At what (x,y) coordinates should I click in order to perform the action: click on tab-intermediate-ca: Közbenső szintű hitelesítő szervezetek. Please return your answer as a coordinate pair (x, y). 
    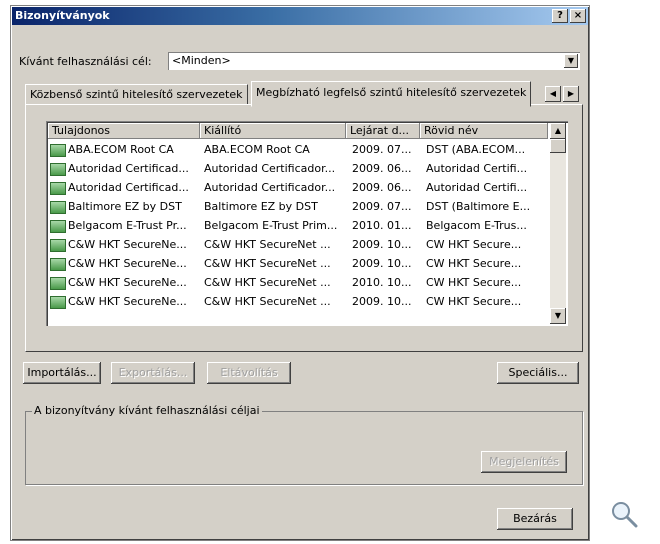
    Looking at the image, I should click on (136, 94).